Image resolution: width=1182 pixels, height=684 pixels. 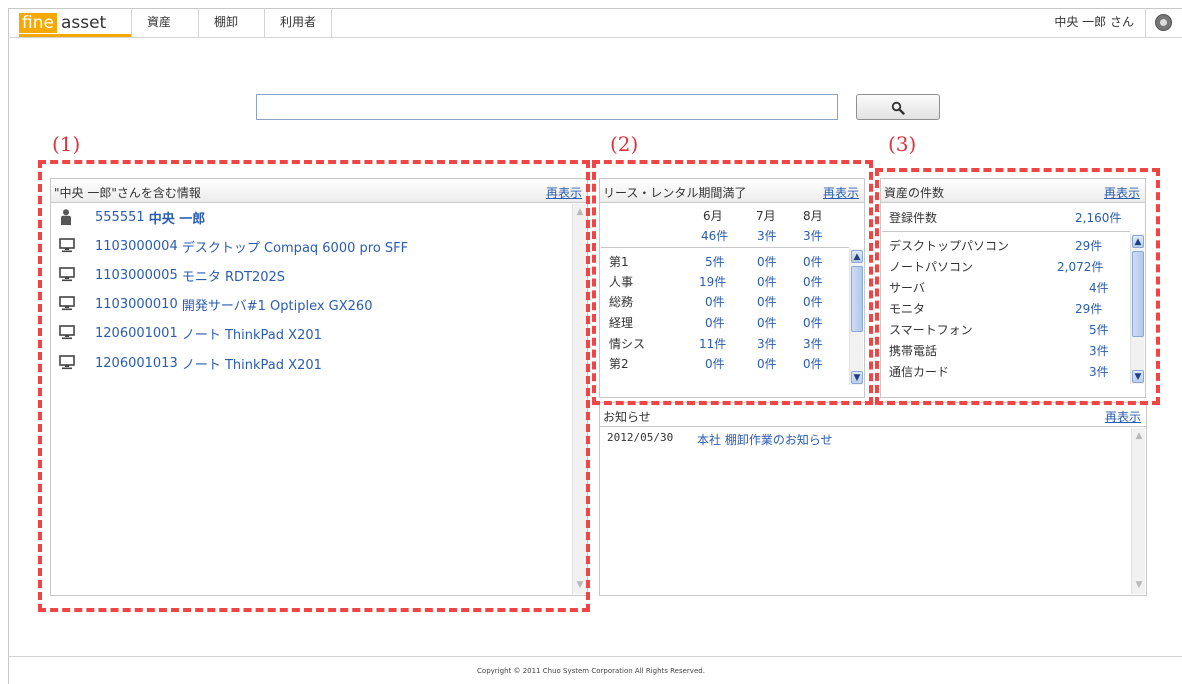 What do you see at coordinates (1138, 511) in the screenshot?
I see `scrollbar: ▲ ▼` at bounding box center [1138, 511].